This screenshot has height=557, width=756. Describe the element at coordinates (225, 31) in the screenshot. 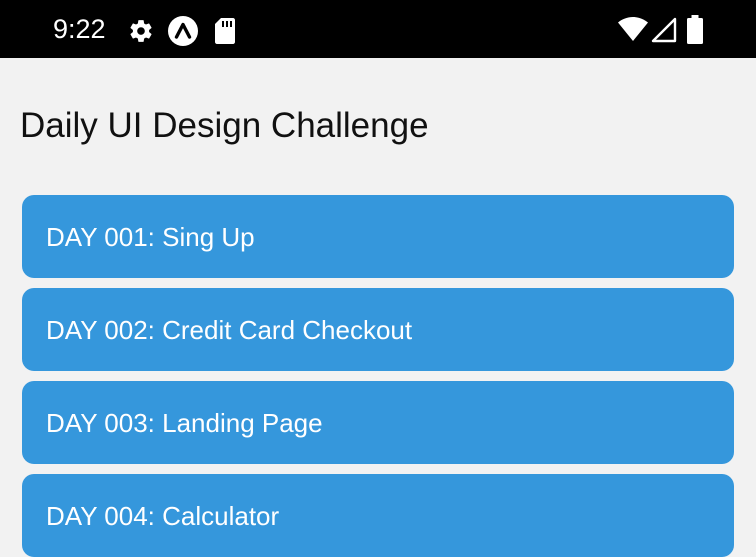

I see `sd-card-icon` at that location.